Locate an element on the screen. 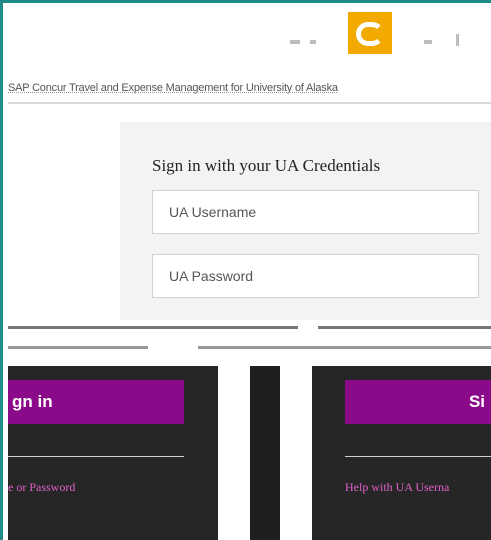  signin-title: Sign in with your UA Credentials is located at coordinates (266, 165).